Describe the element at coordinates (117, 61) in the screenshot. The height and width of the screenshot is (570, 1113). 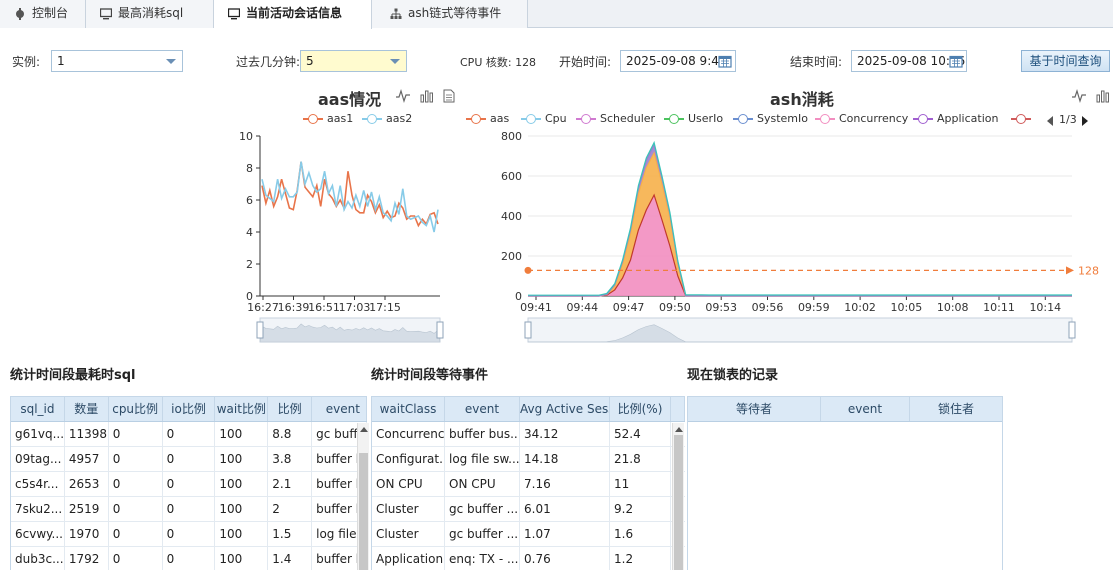
I see `instance-select: 1` at that location.